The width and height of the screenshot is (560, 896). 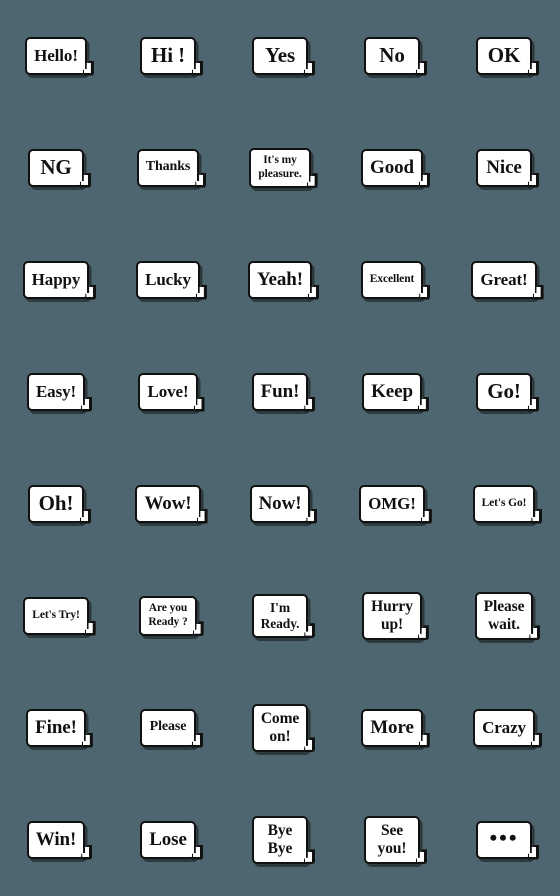 I want to click on speech-bubble-sticker: Thanks, so click(x=171, y=168).